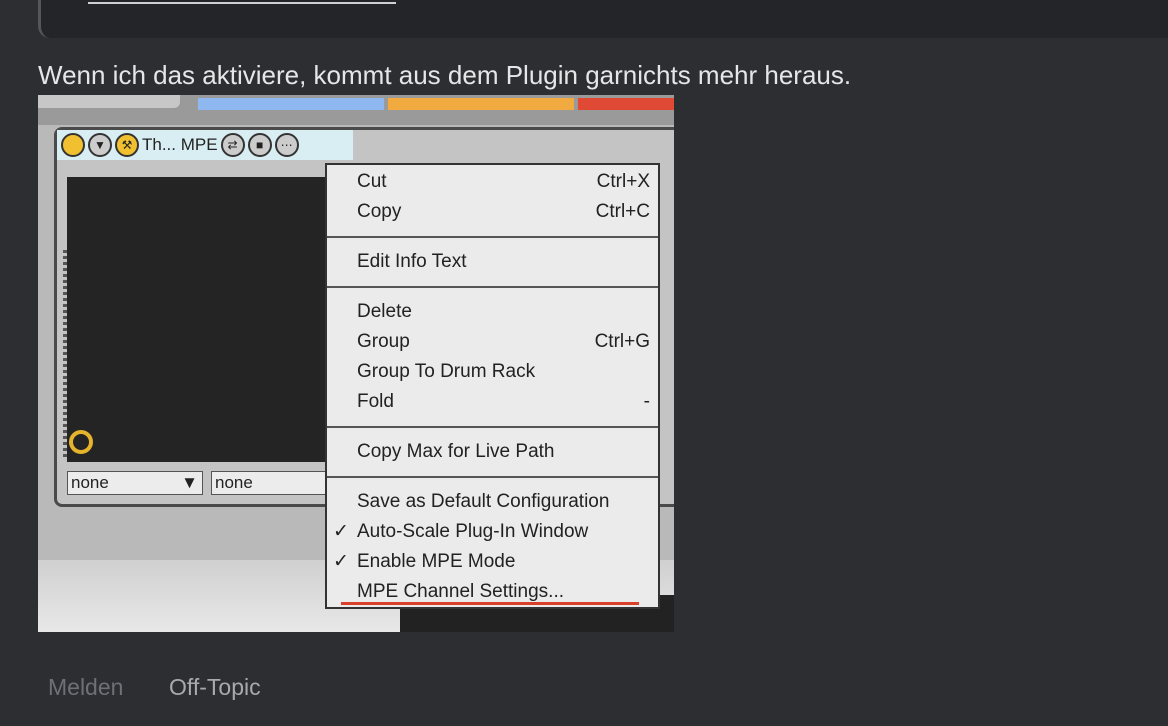 Image resolution: width=1168 pixels, height=726 pixels. I want to click on menu-item-edit-info-text: Edit Info Text, so click(492, 262).